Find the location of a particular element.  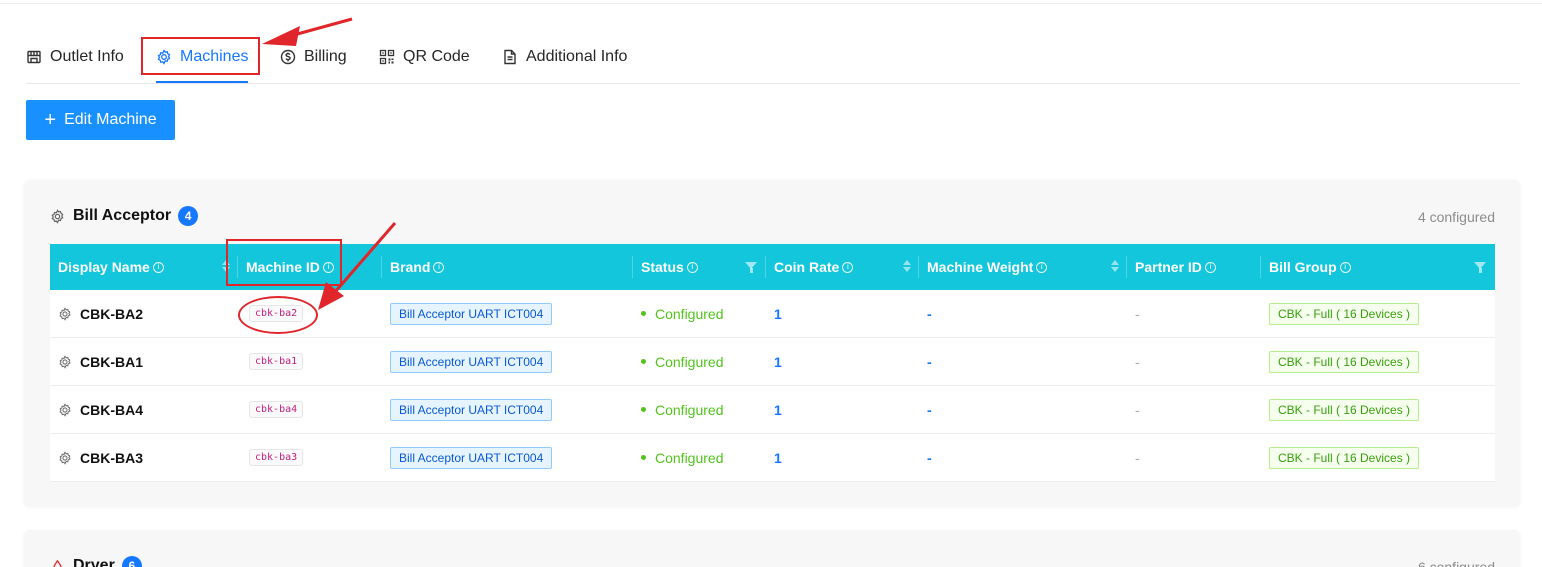

tab-label: Additional Info is located at coordinates (577, 56).